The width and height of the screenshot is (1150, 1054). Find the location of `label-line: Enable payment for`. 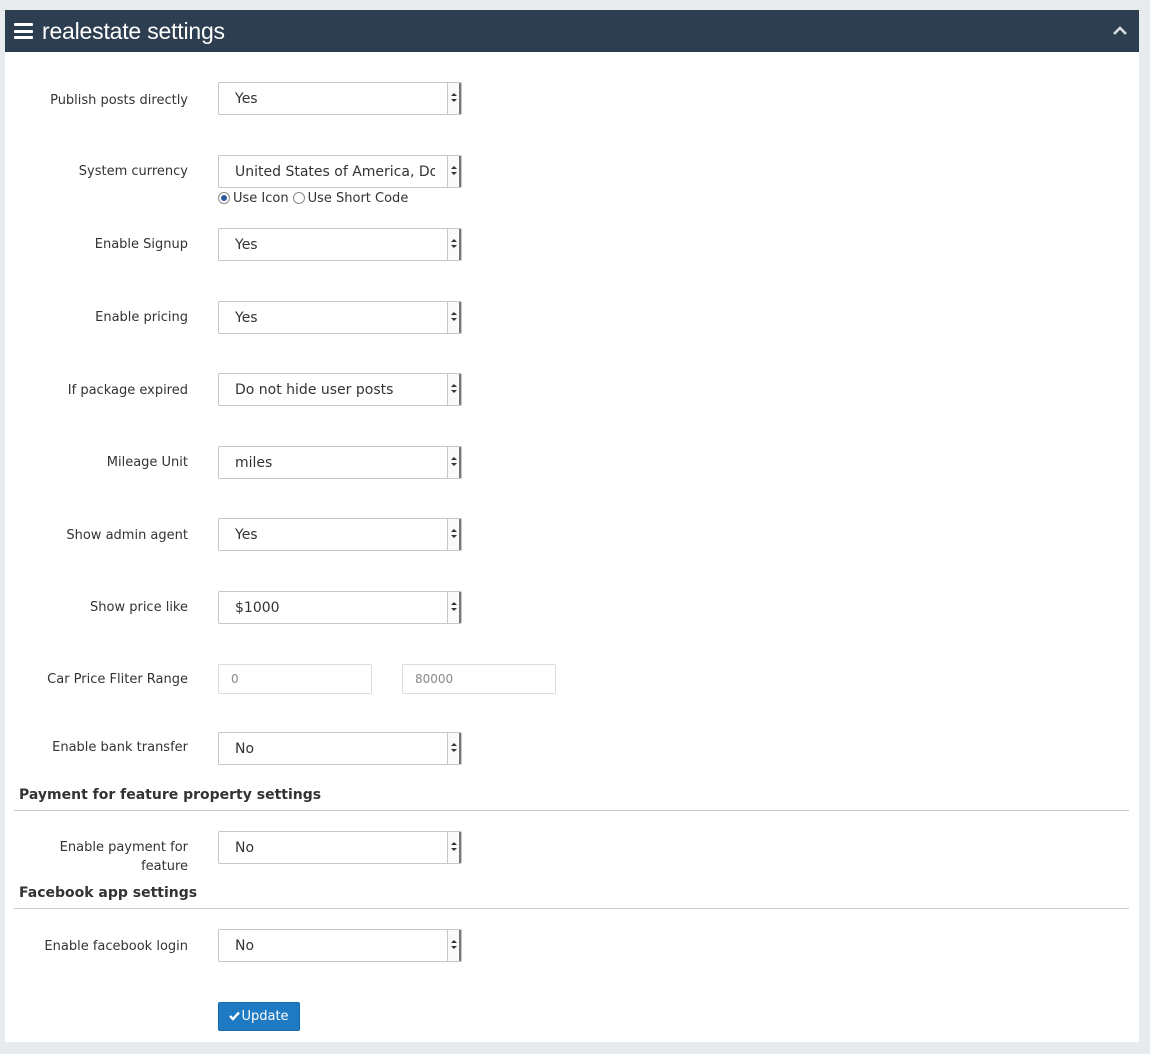

label-line: Enable payment for is located at coordinates (123, 847).